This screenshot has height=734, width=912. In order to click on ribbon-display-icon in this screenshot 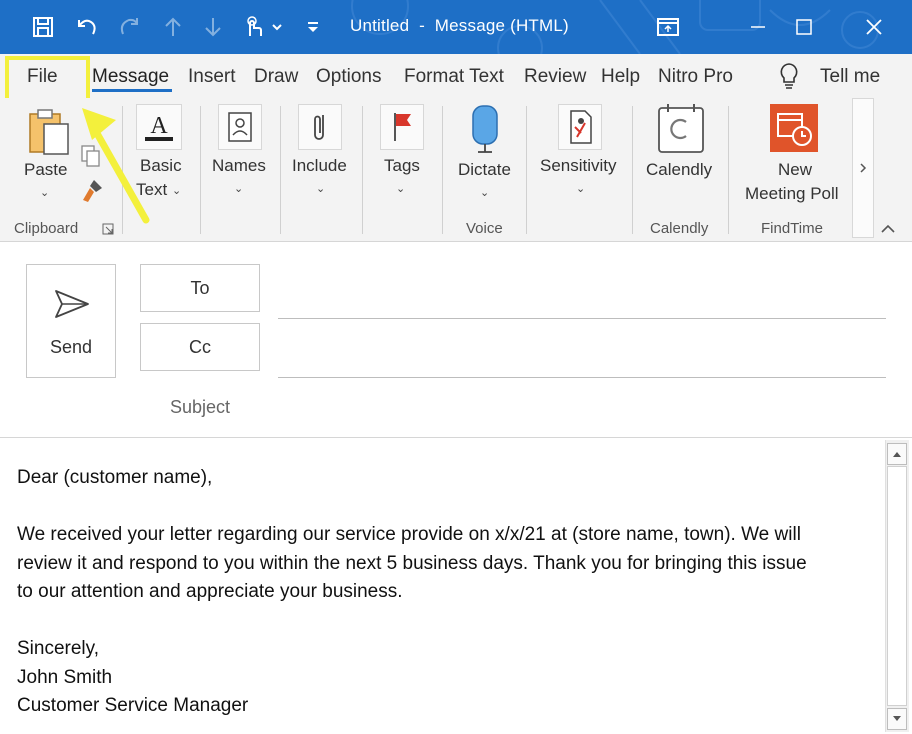, I will do `click(668, 27)`.